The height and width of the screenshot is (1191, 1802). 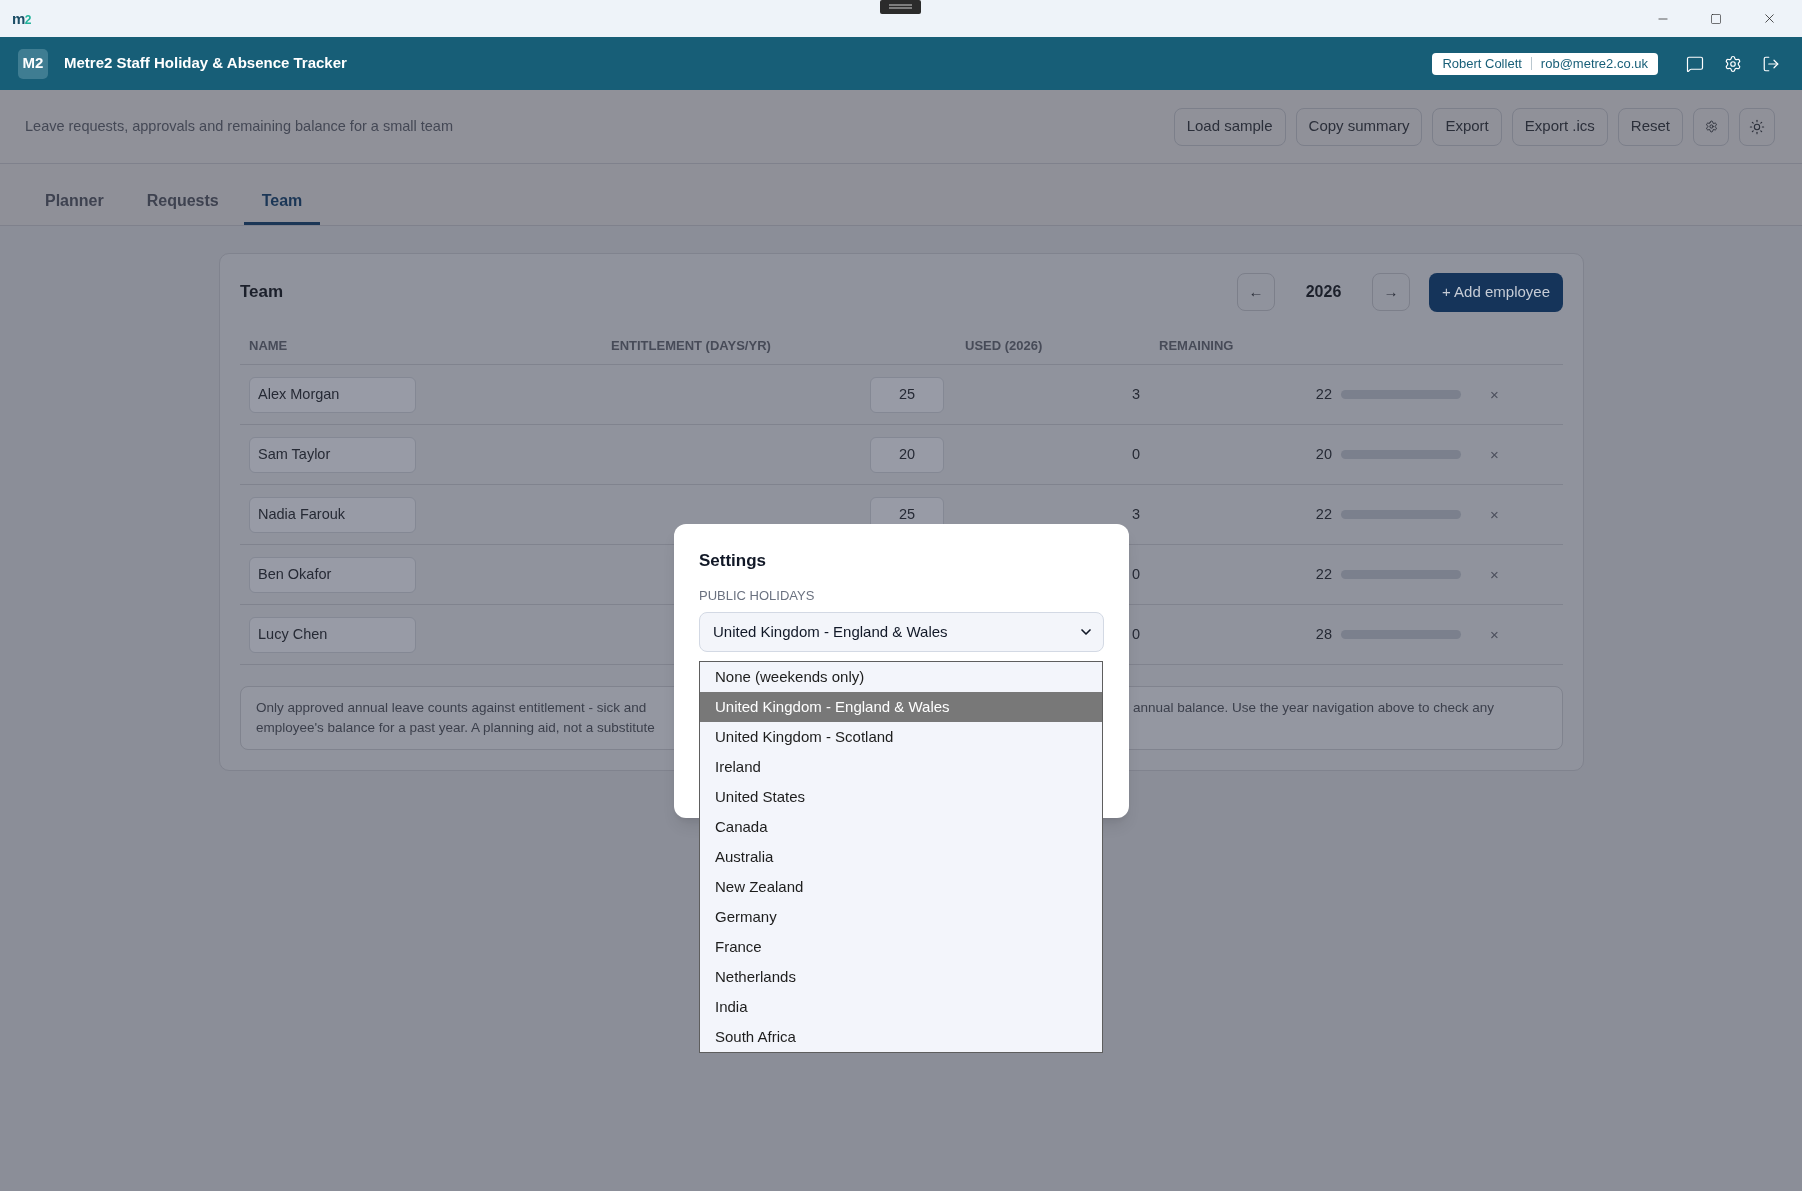 What do you see at coordinates (1769, 18) in the screenshot?
I see `close-icon` at bounding box center [1769, 18].